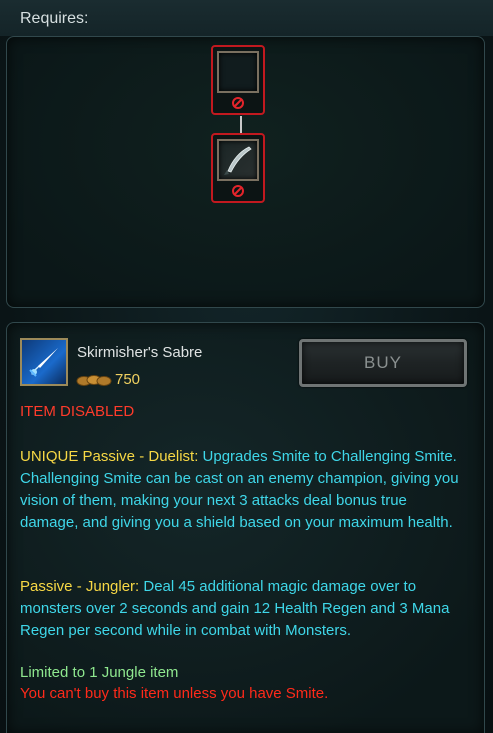  I want to click on item-cost: 750, so click(128, 379).